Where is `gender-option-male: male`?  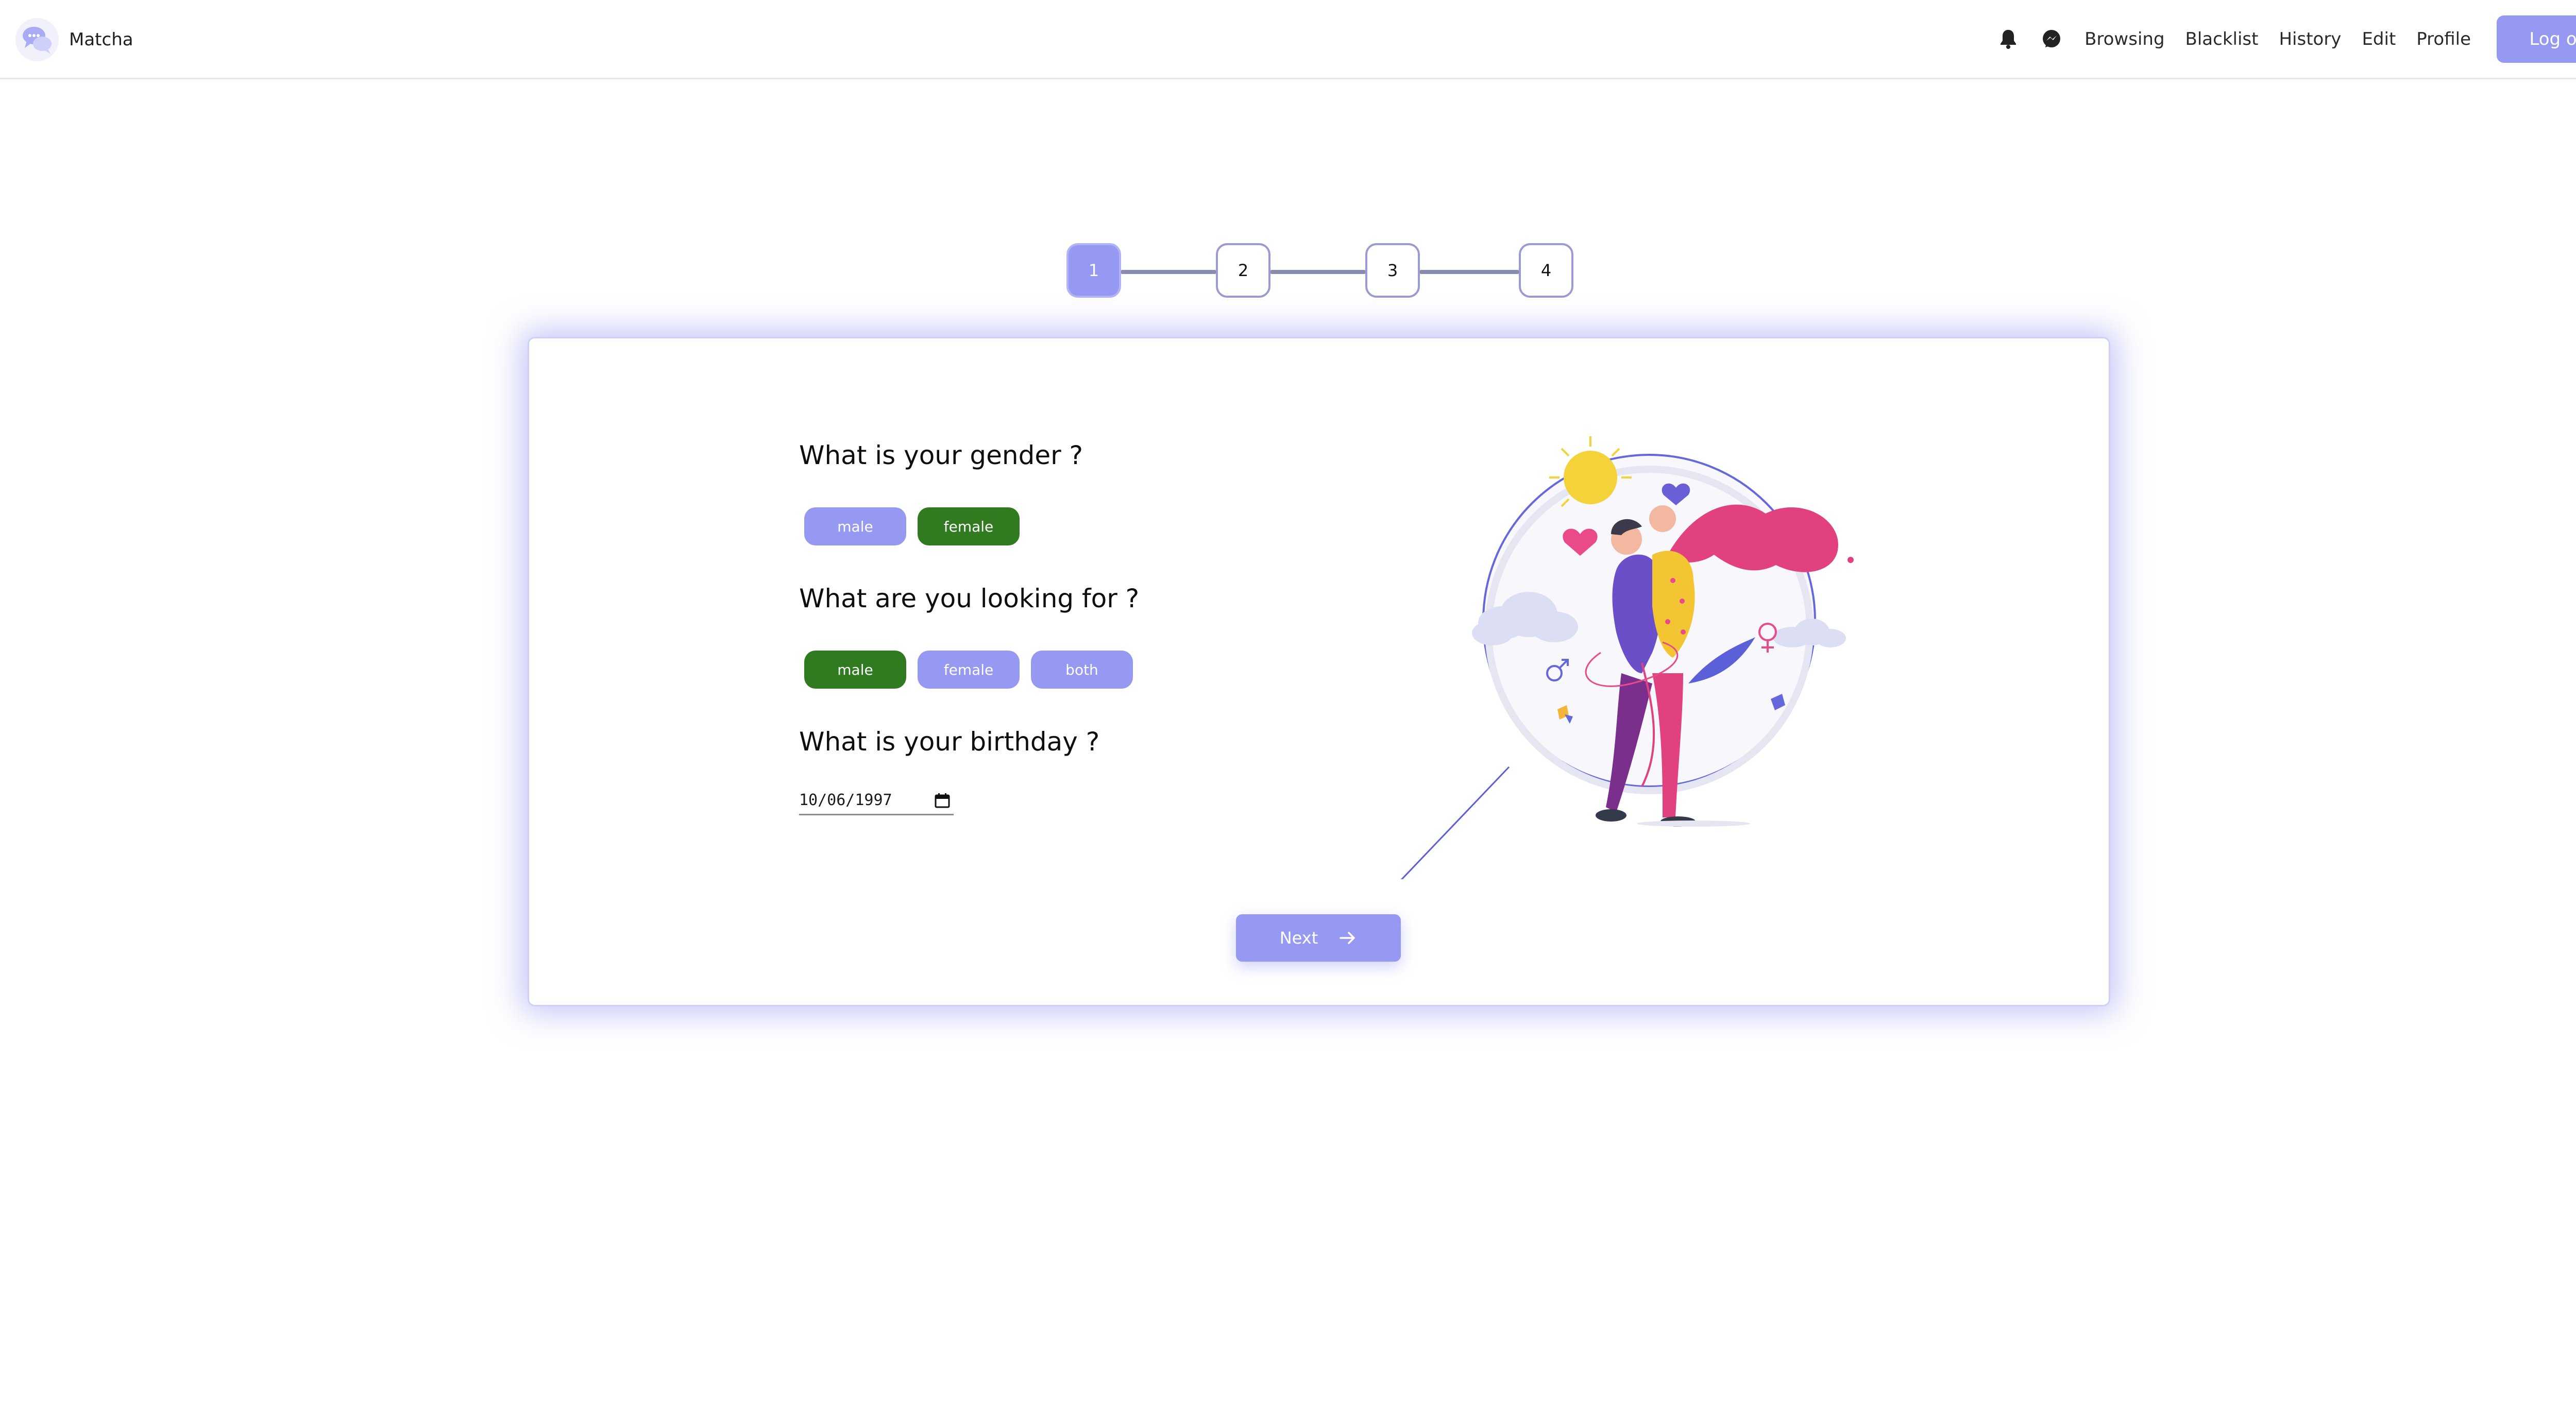
gender-option-male: male is located at coordinates (855, 526).